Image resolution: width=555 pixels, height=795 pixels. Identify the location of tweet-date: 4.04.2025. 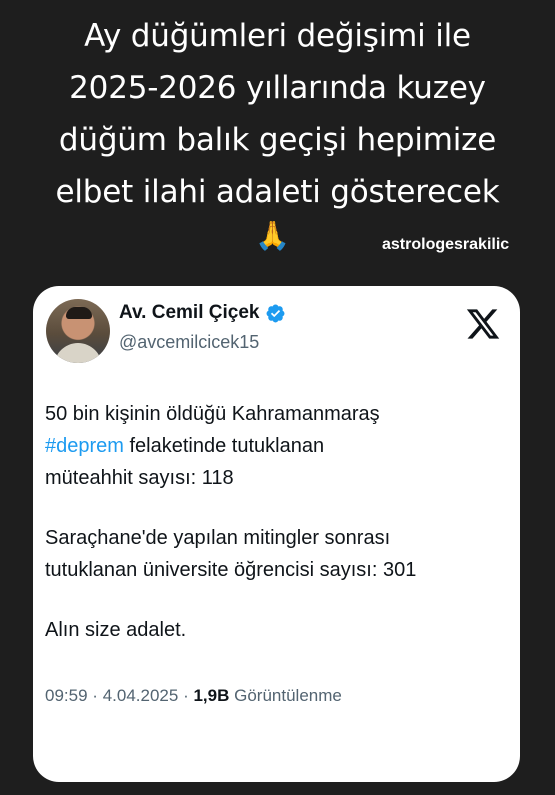
(141, 695).